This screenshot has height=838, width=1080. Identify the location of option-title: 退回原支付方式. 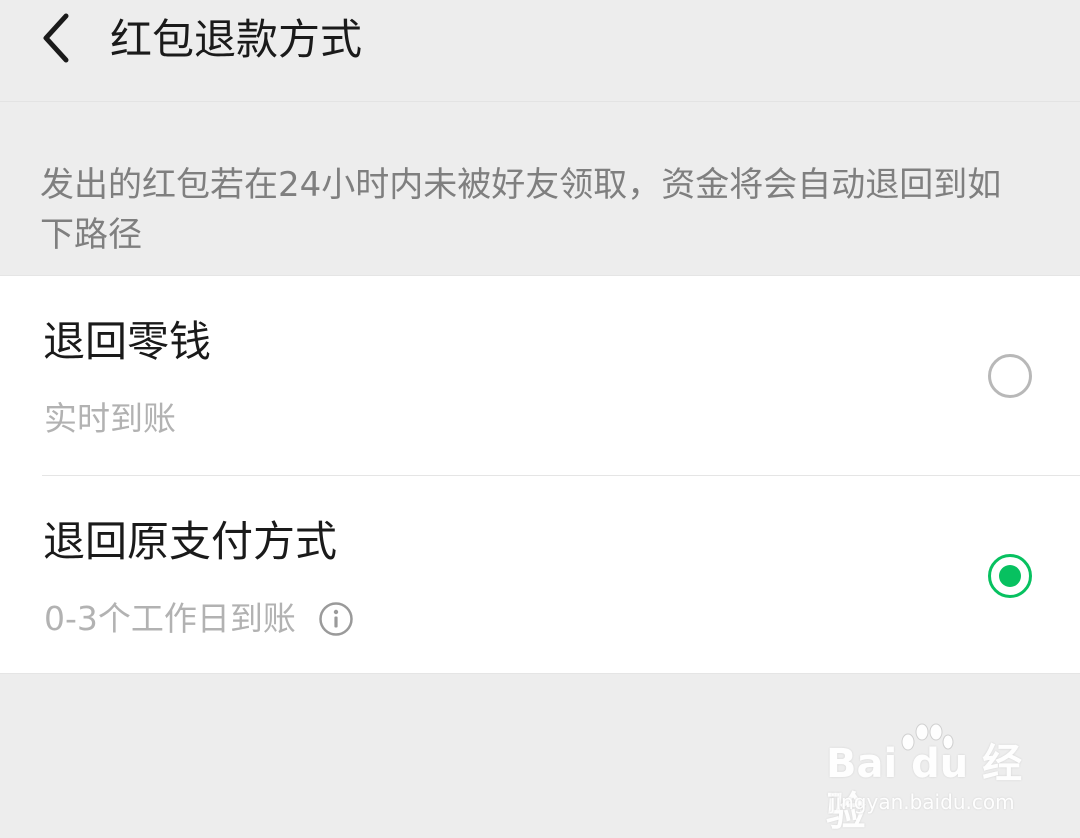
(190, 541).